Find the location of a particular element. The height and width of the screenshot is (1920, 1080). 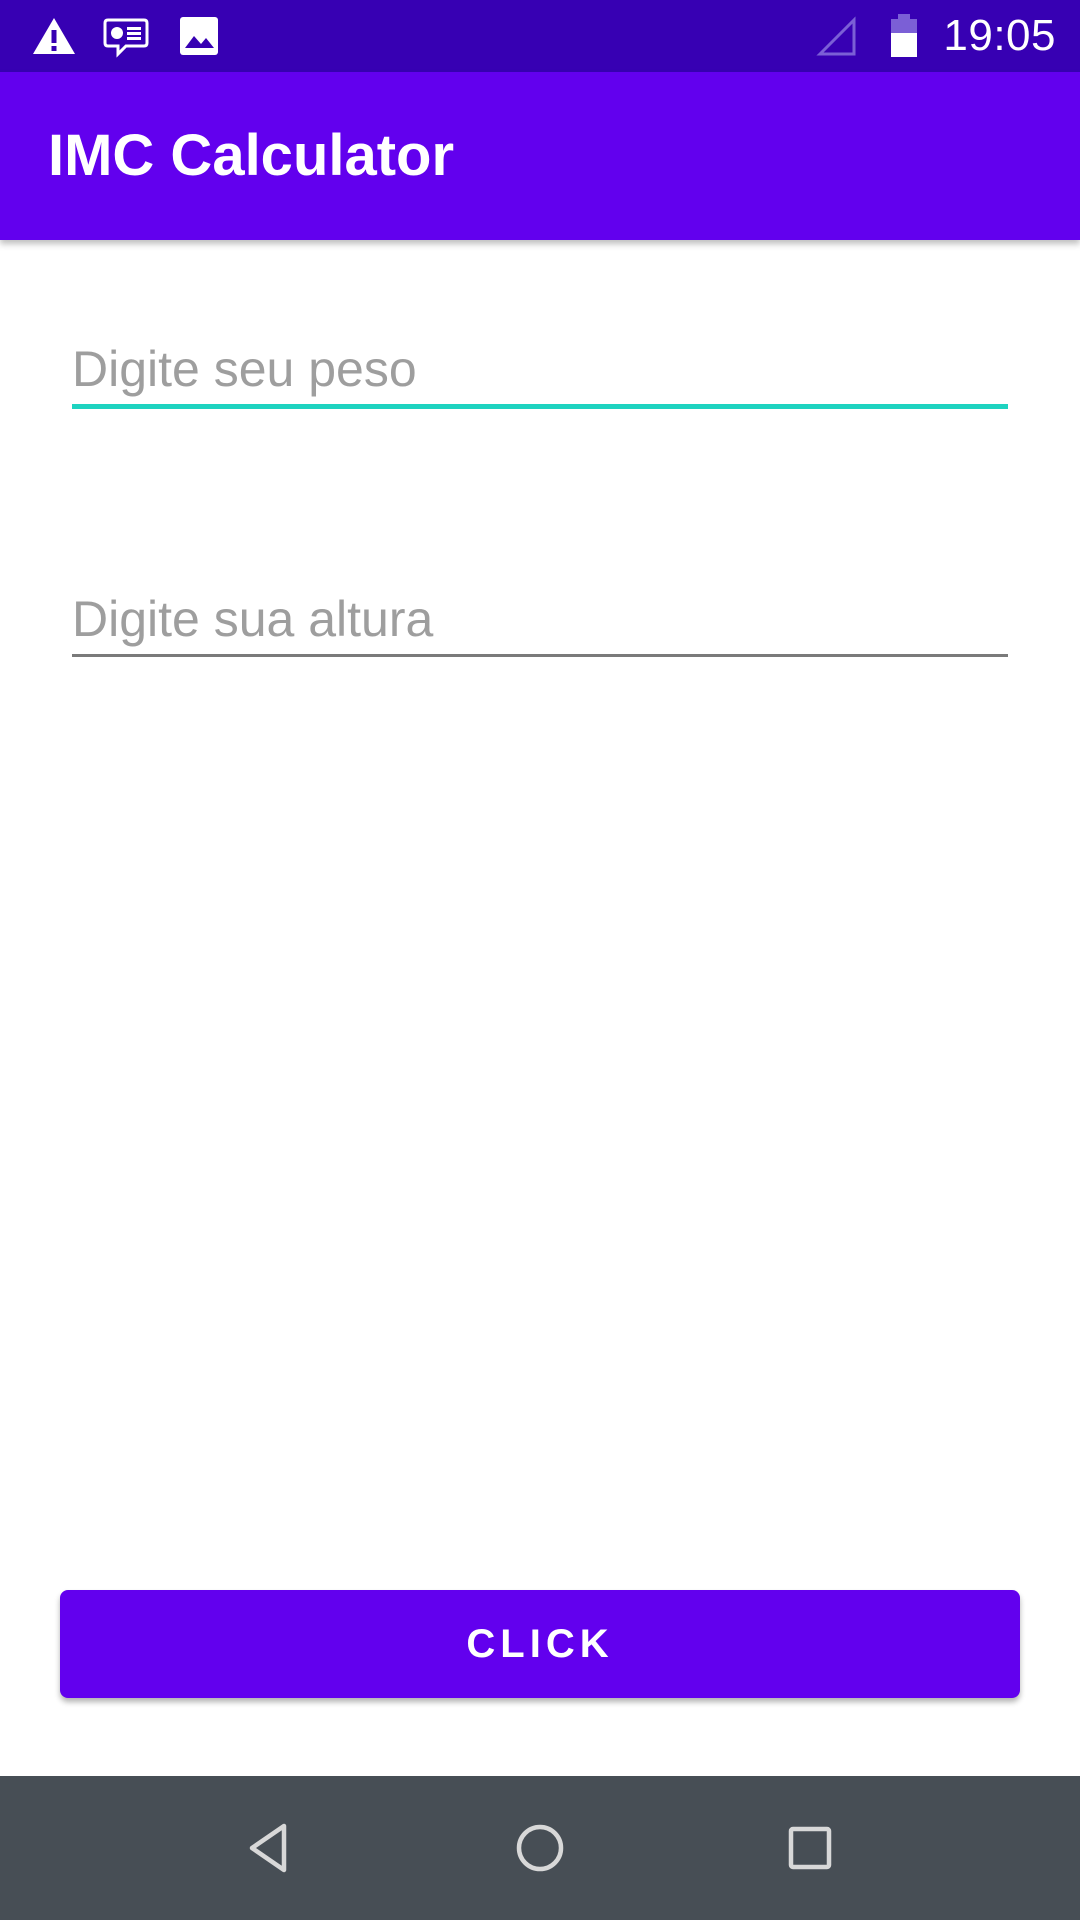

height-input is located at coordinates (540, 619).